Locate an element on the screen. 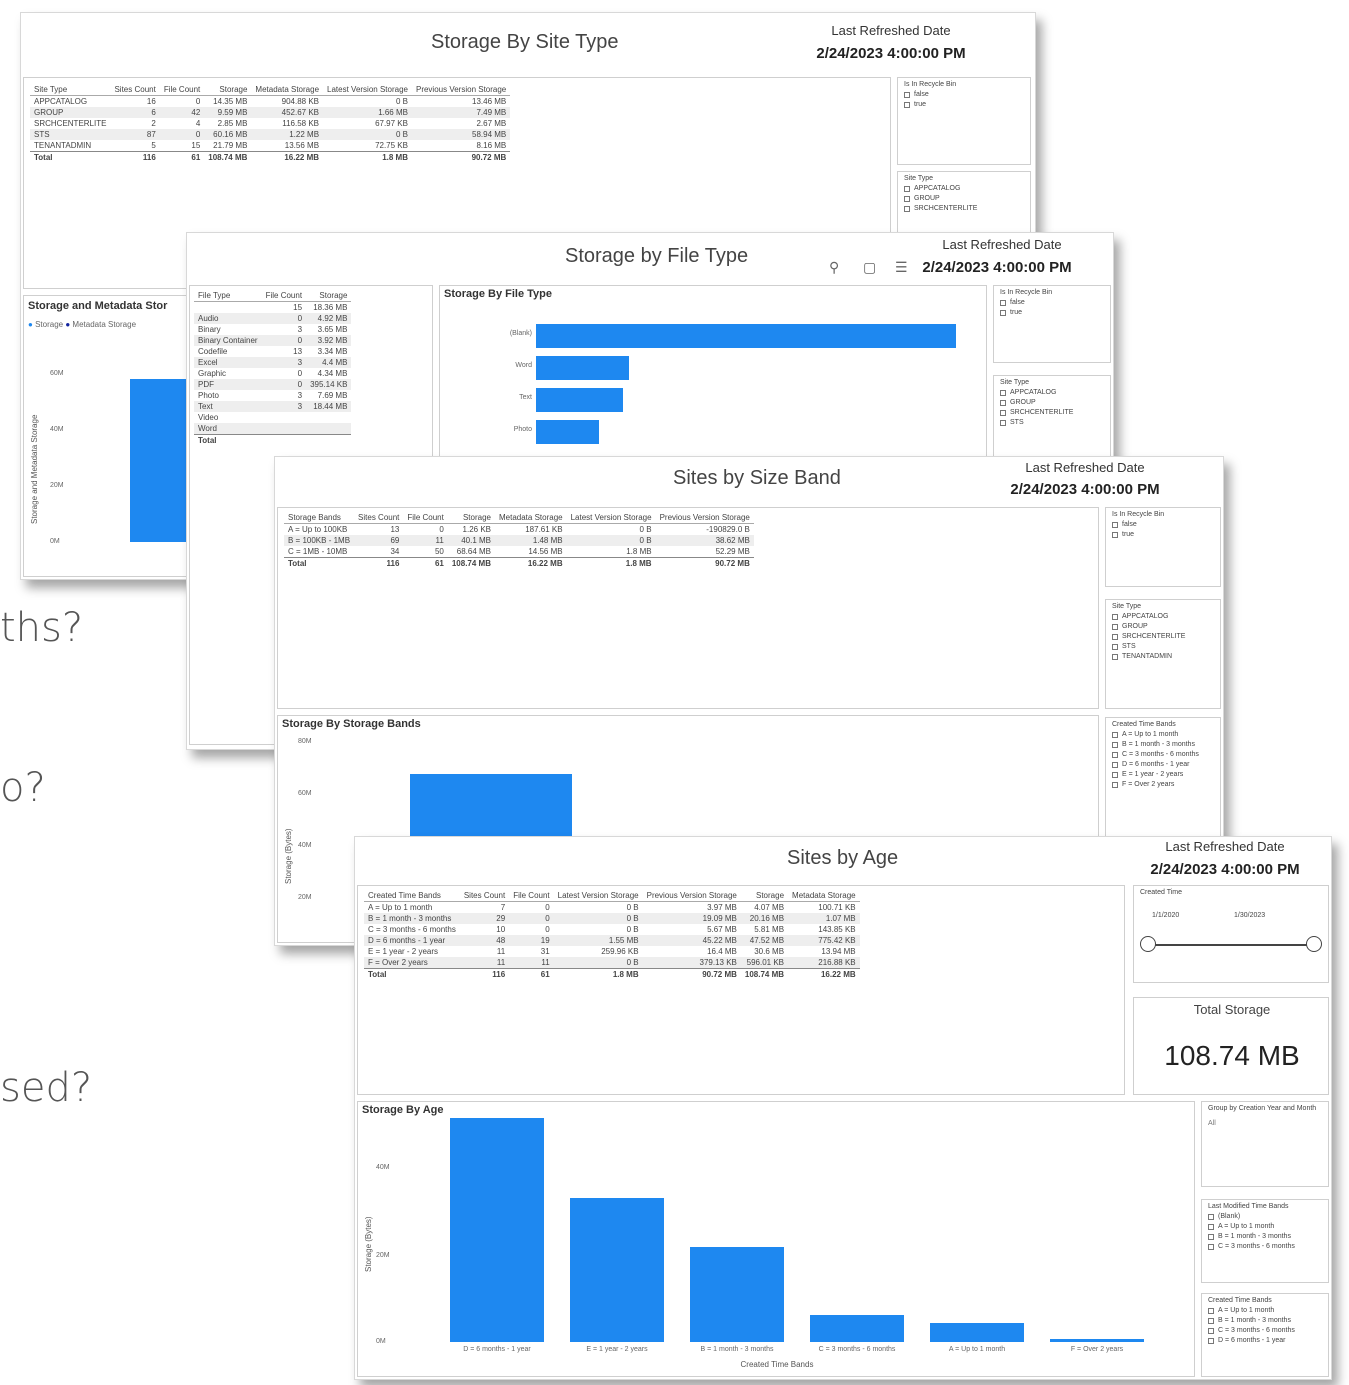  range-handle-start is located at coordinates (1148, 944).